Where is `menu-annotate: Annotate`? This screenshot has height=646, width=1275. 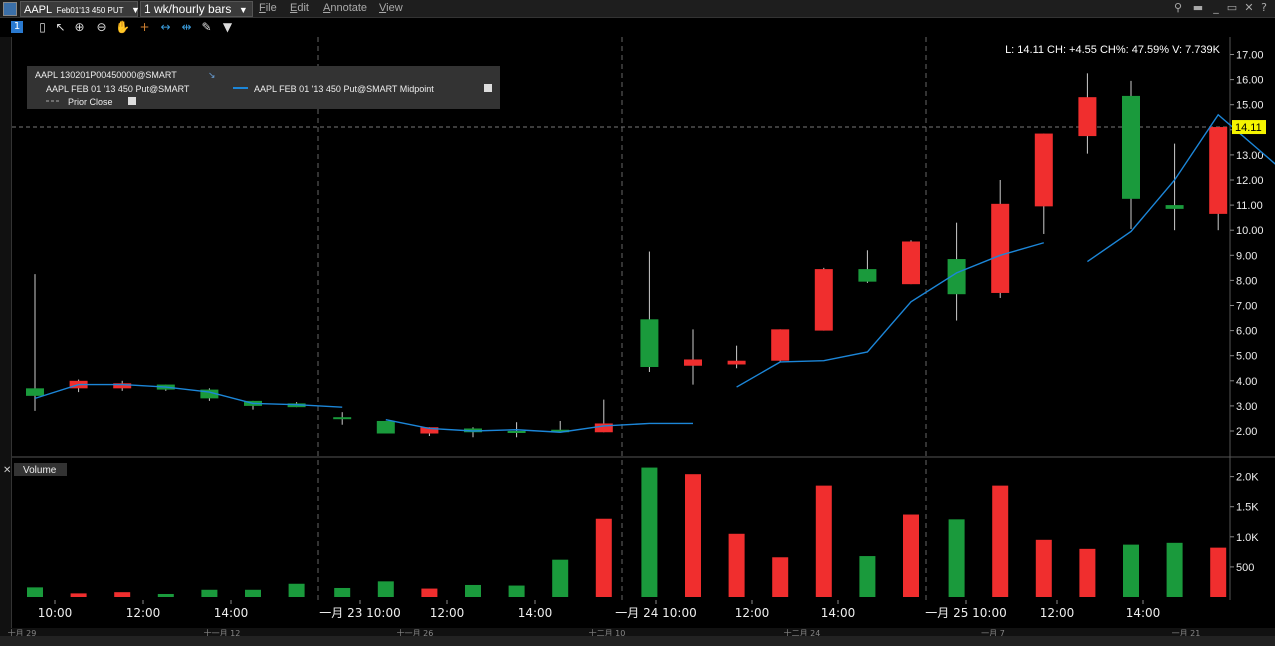
menu-annotate: Annotate is located at coordinates (345, 8).